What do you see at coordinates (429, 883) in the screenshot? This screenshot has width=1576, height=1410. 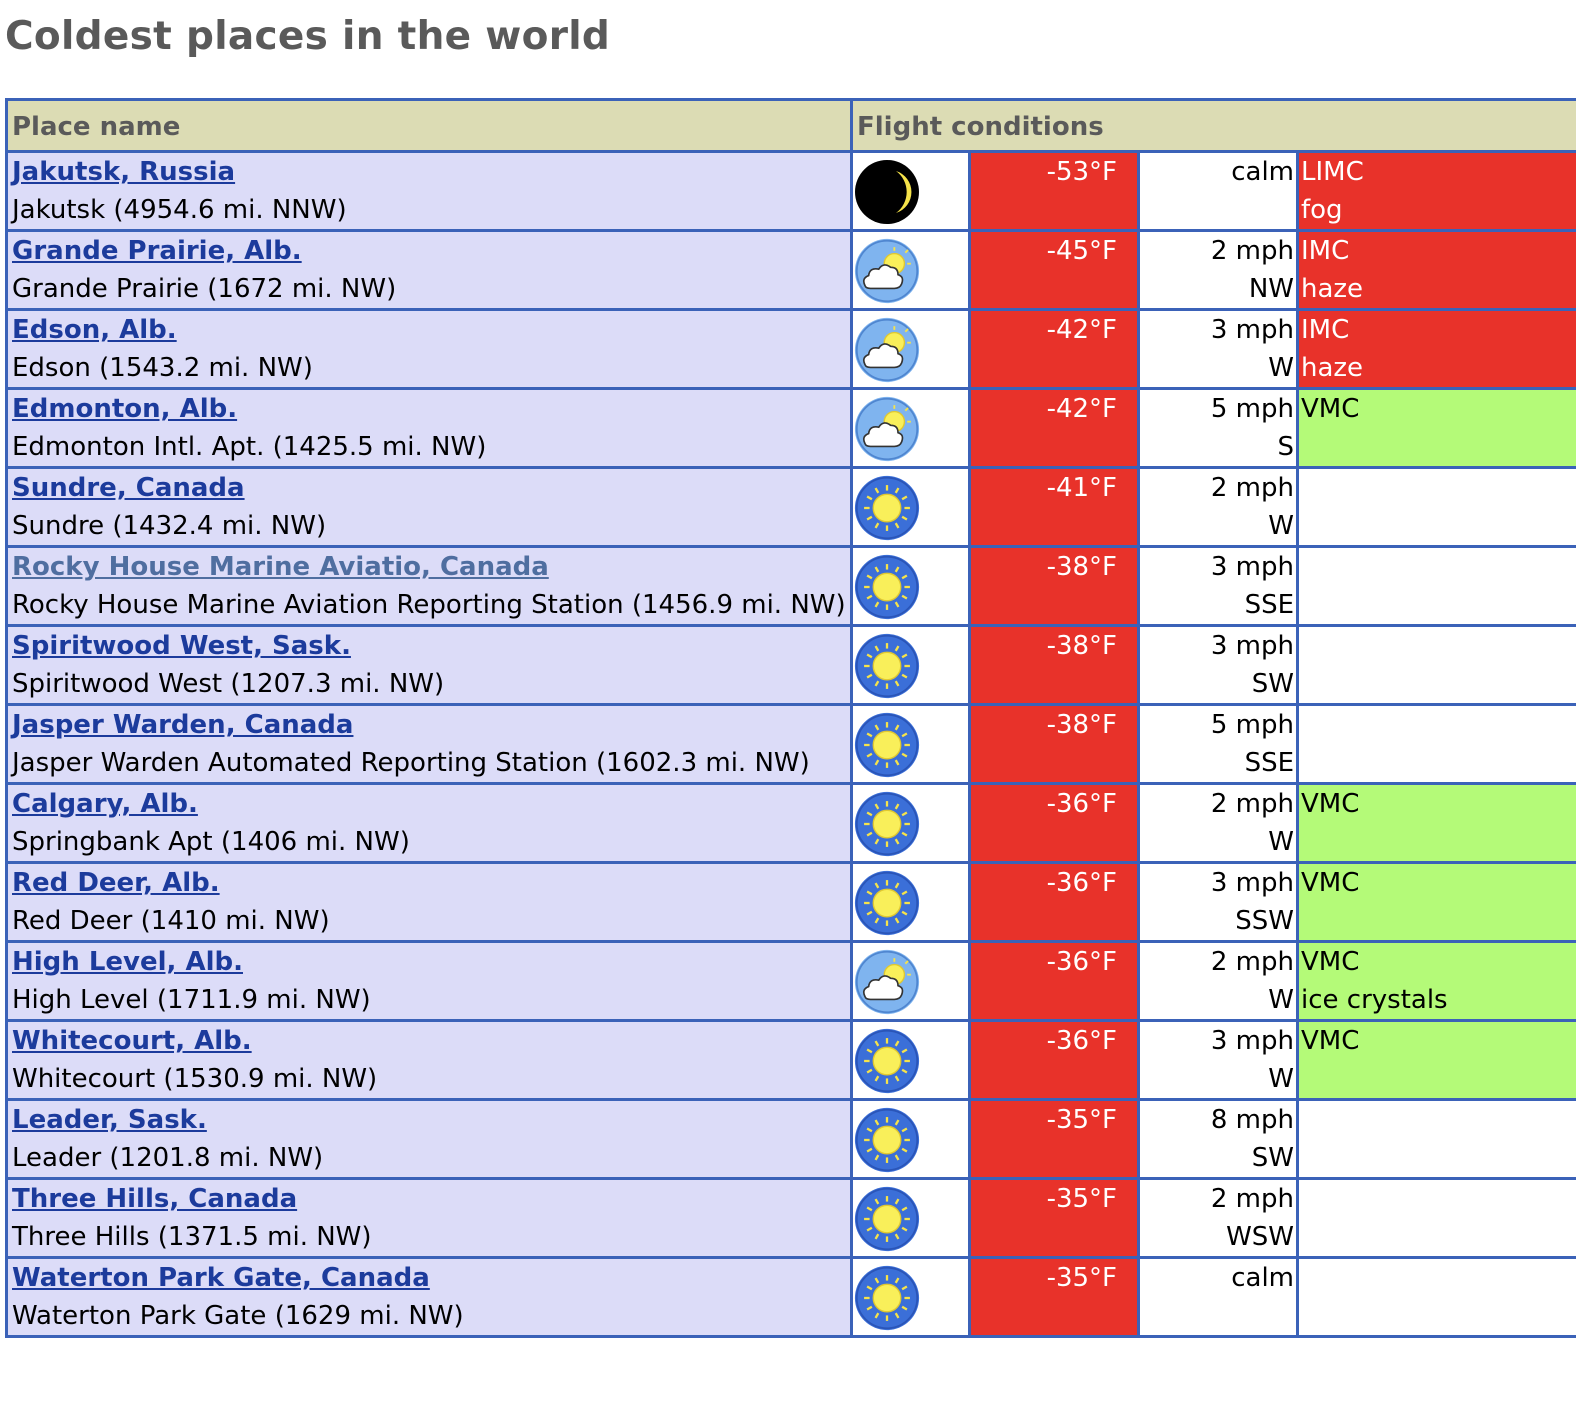 I see `place-link: Red Deer, Alb.` at bounding box center [429, 883].